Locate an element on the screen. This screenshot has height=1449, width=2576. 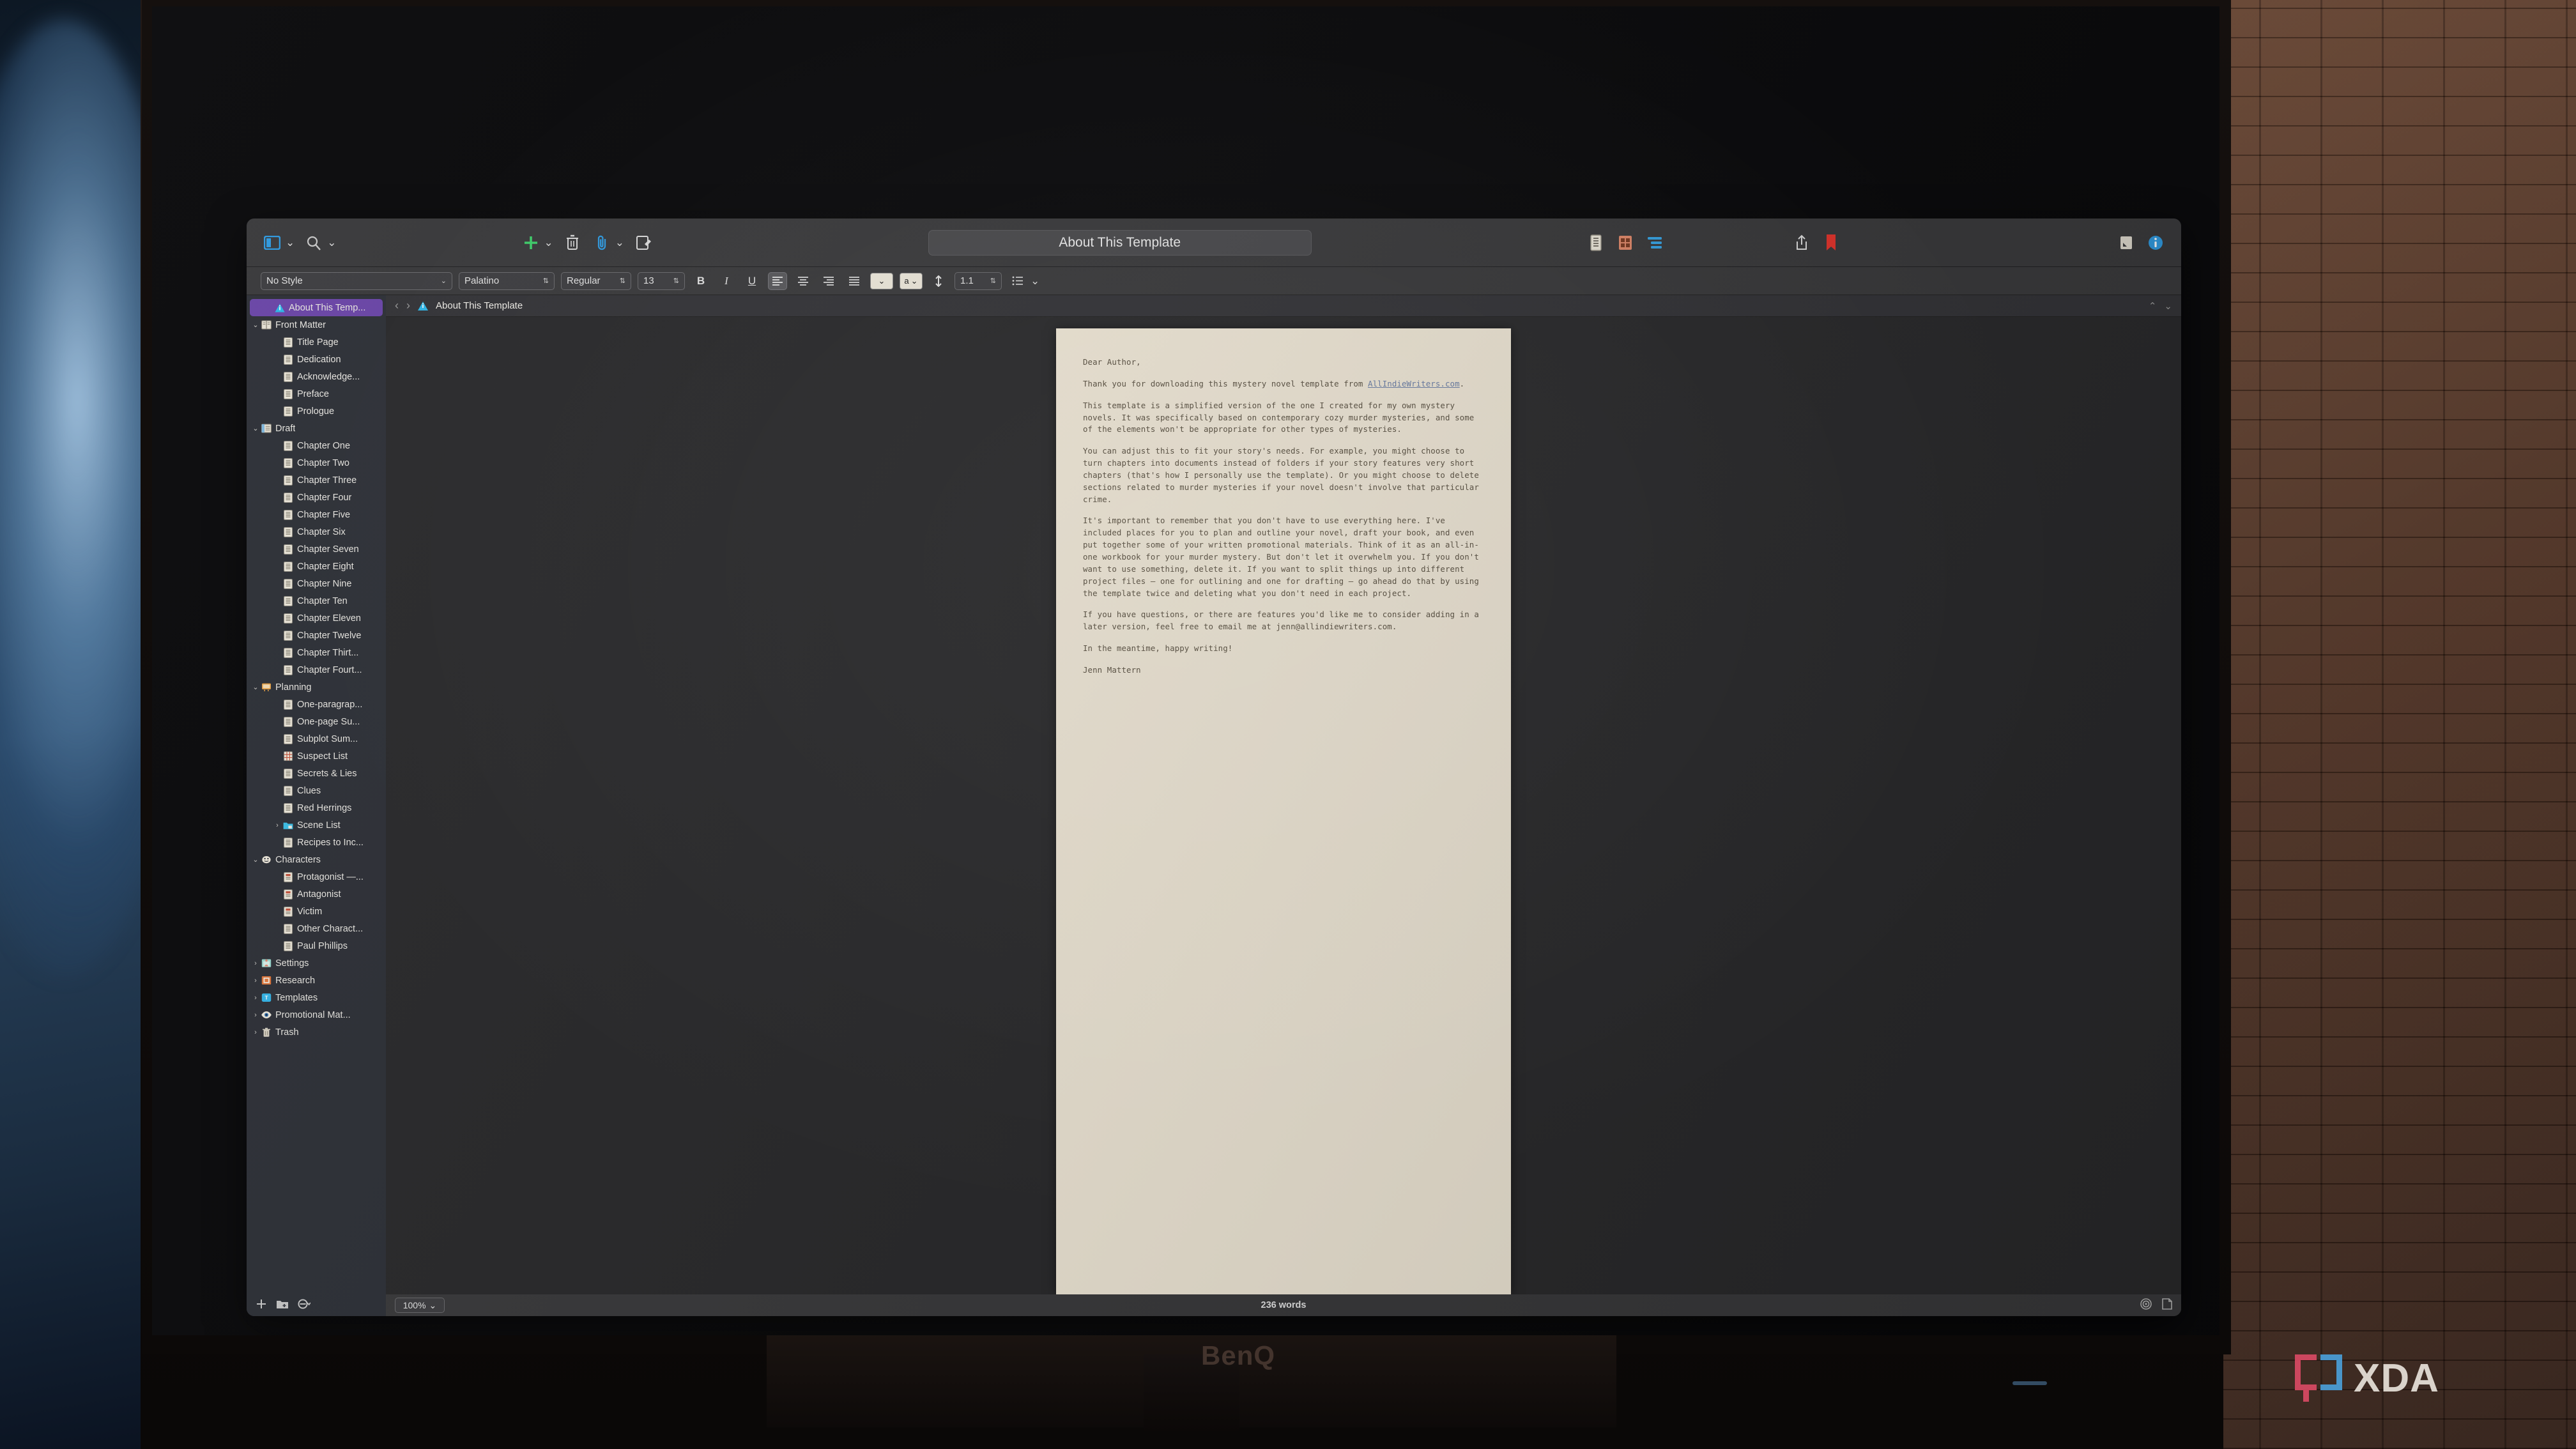
binder-item: Red Herrings is located at coordinates (316, 807).